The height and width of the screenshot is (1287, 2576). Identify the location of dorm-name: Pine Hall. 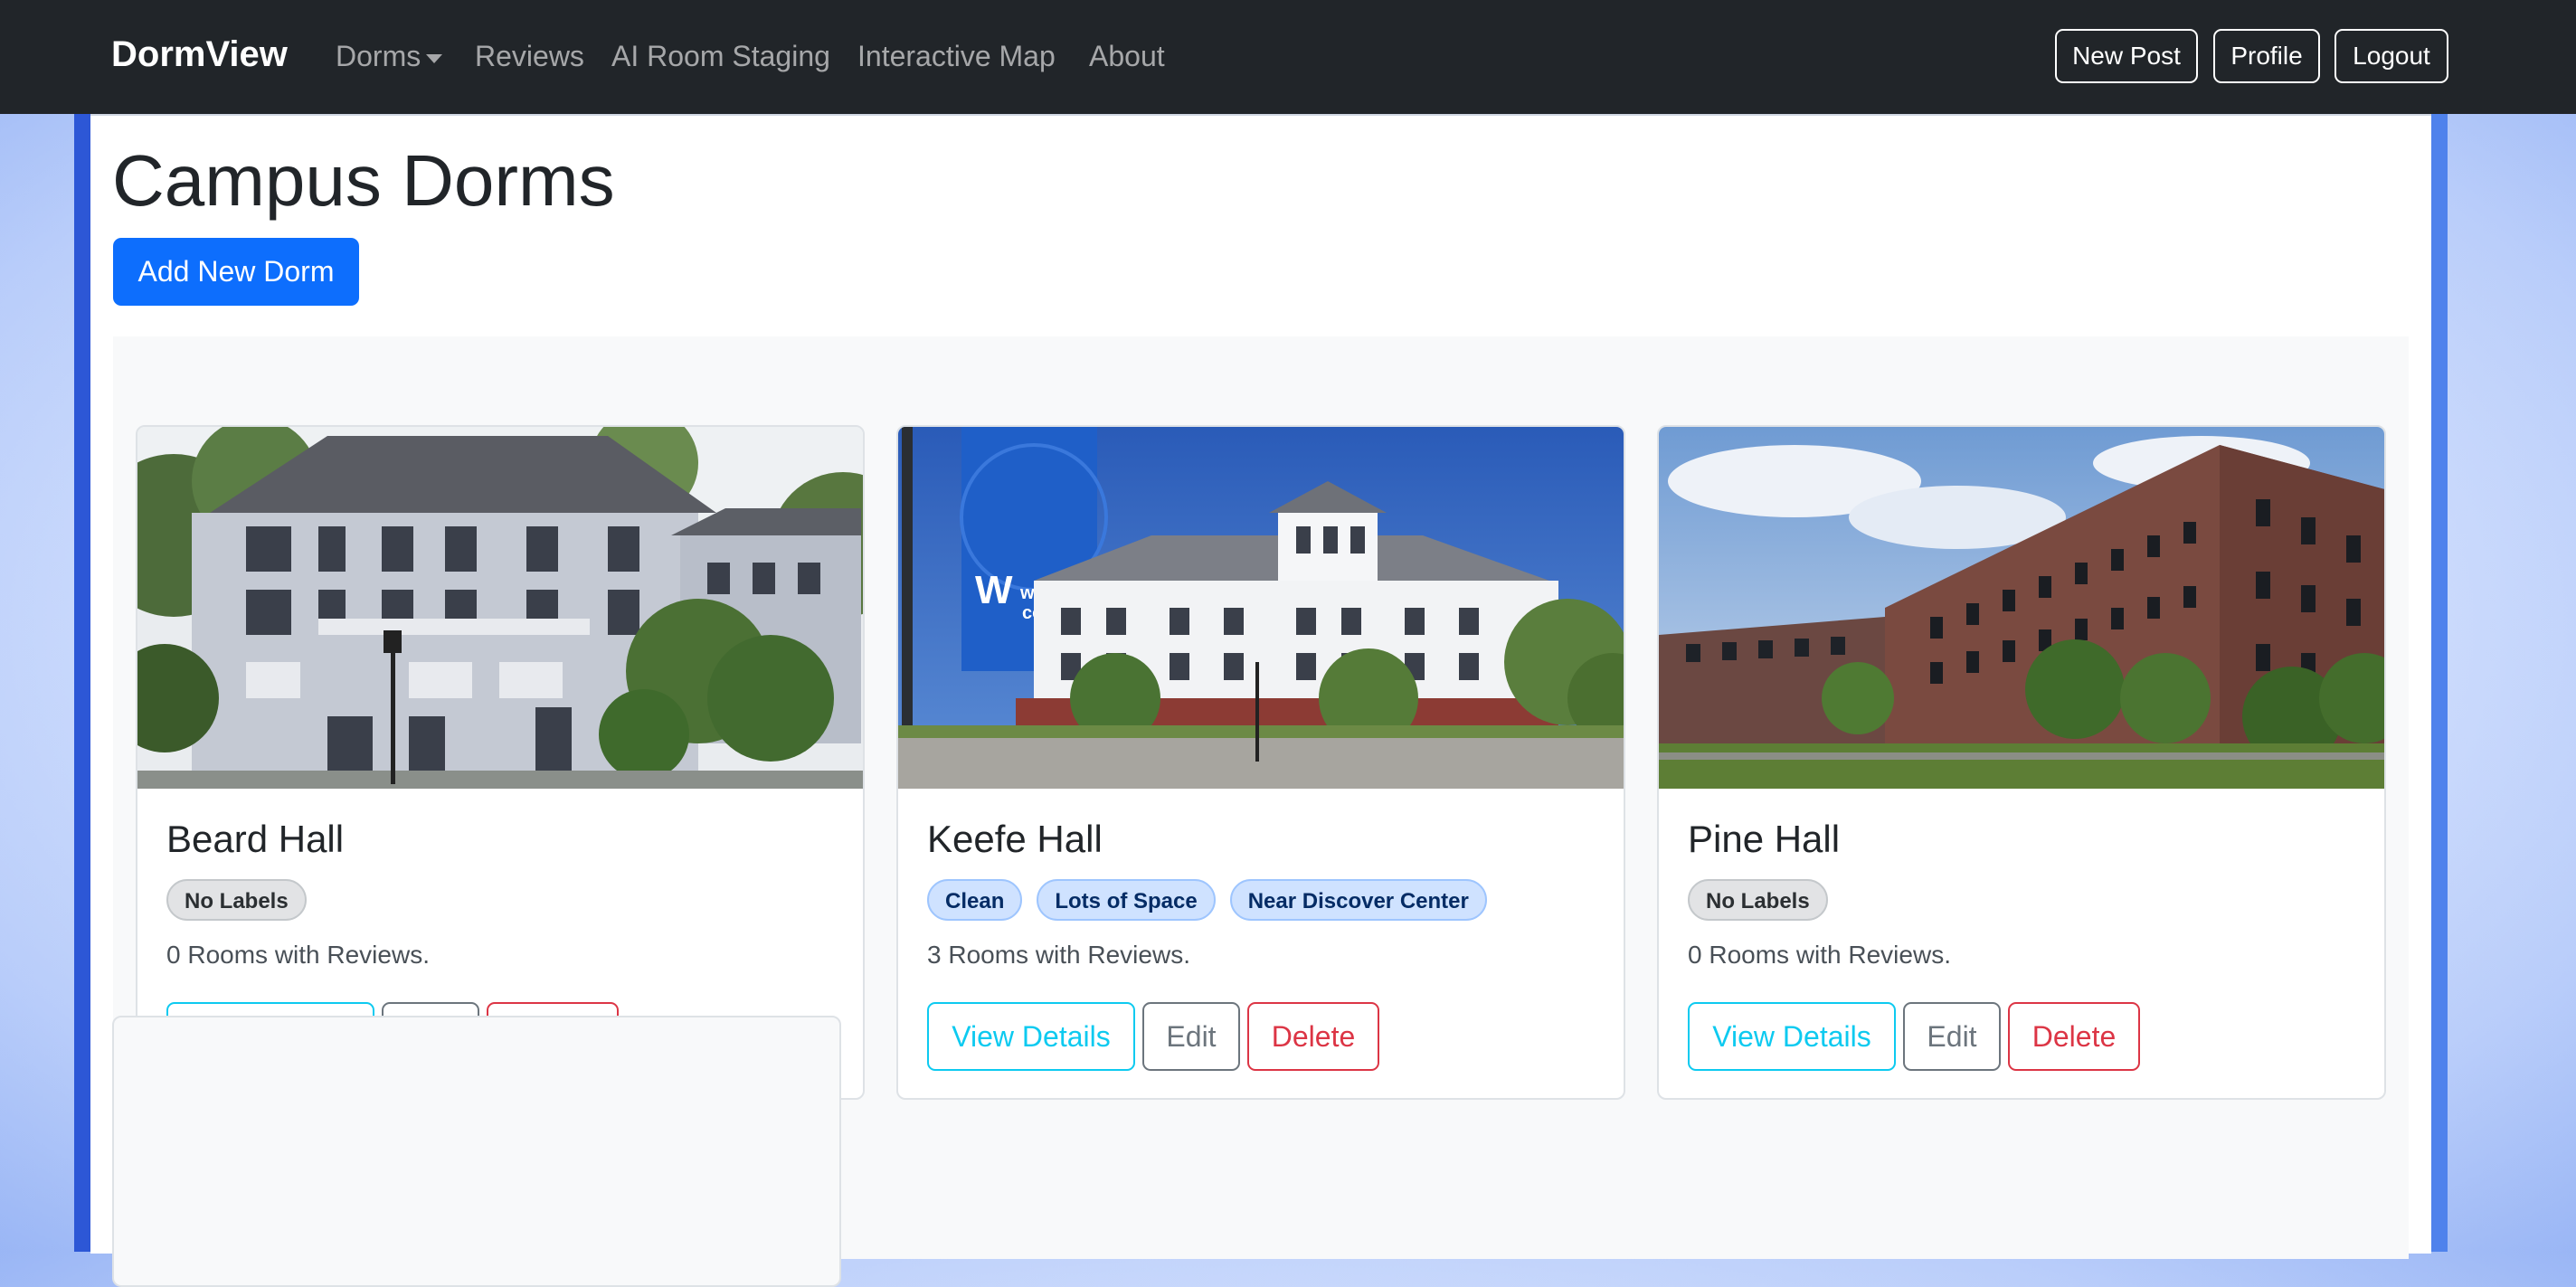
(1764, 839).